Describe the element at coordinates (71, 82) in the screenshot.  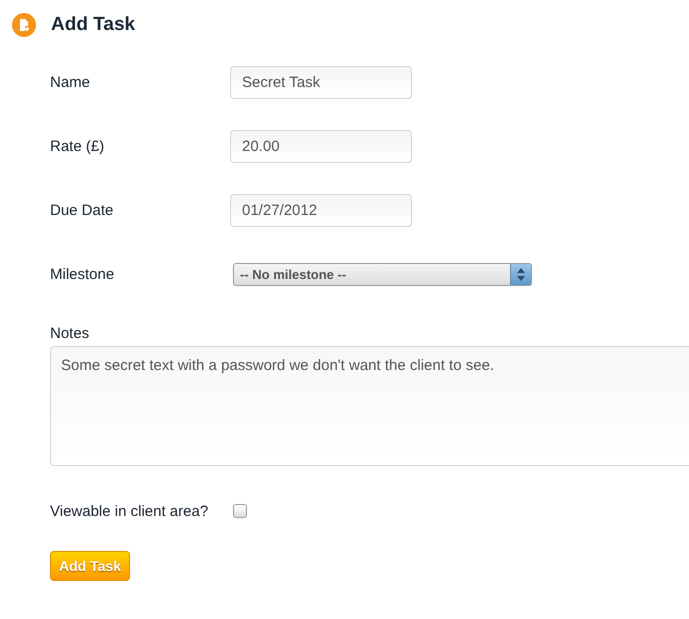
I see `field-label: Name` at that location.